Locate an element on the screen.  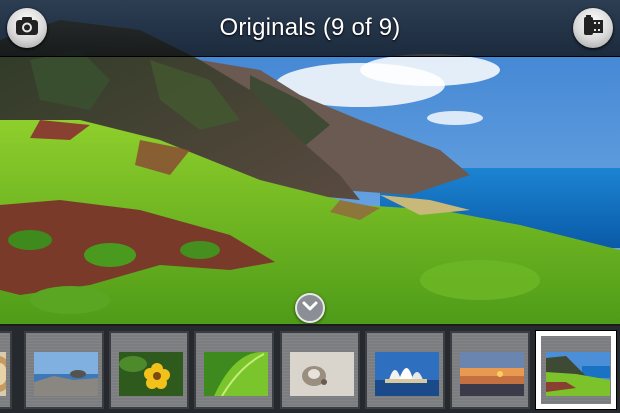
top-bar: Originals (9 of 9) is located at coordinates (310, 28).